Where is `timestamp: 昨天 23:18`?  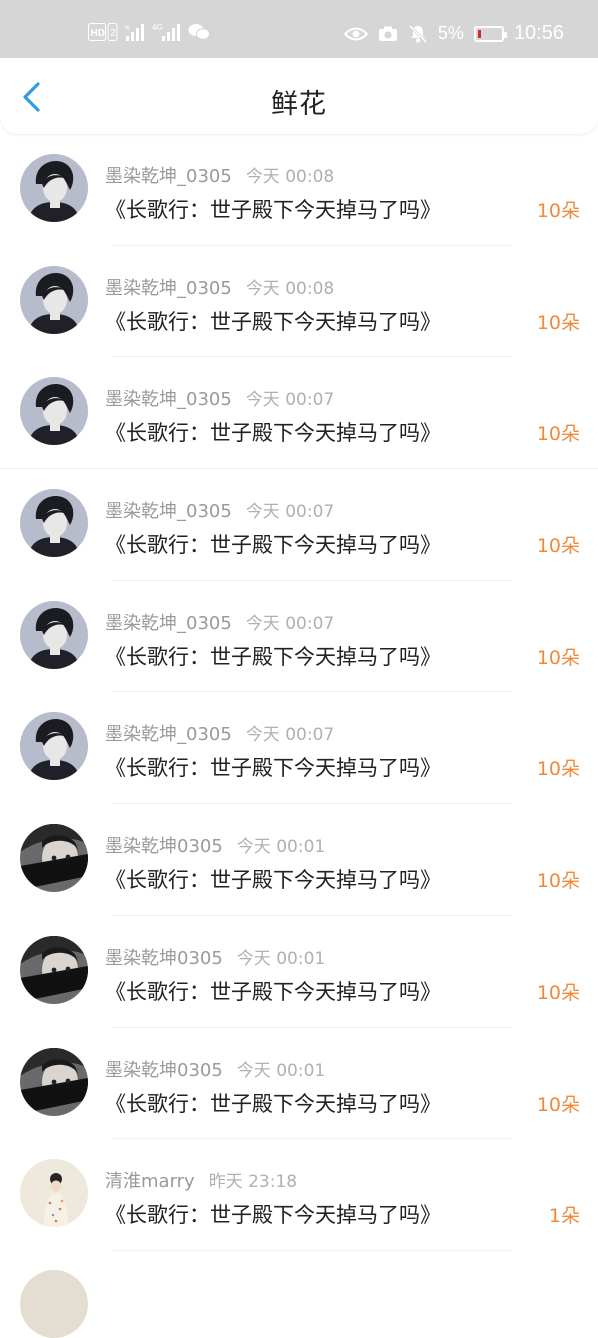 timestamp: 昨天 23:18 is located at coordinates (253, 1182).